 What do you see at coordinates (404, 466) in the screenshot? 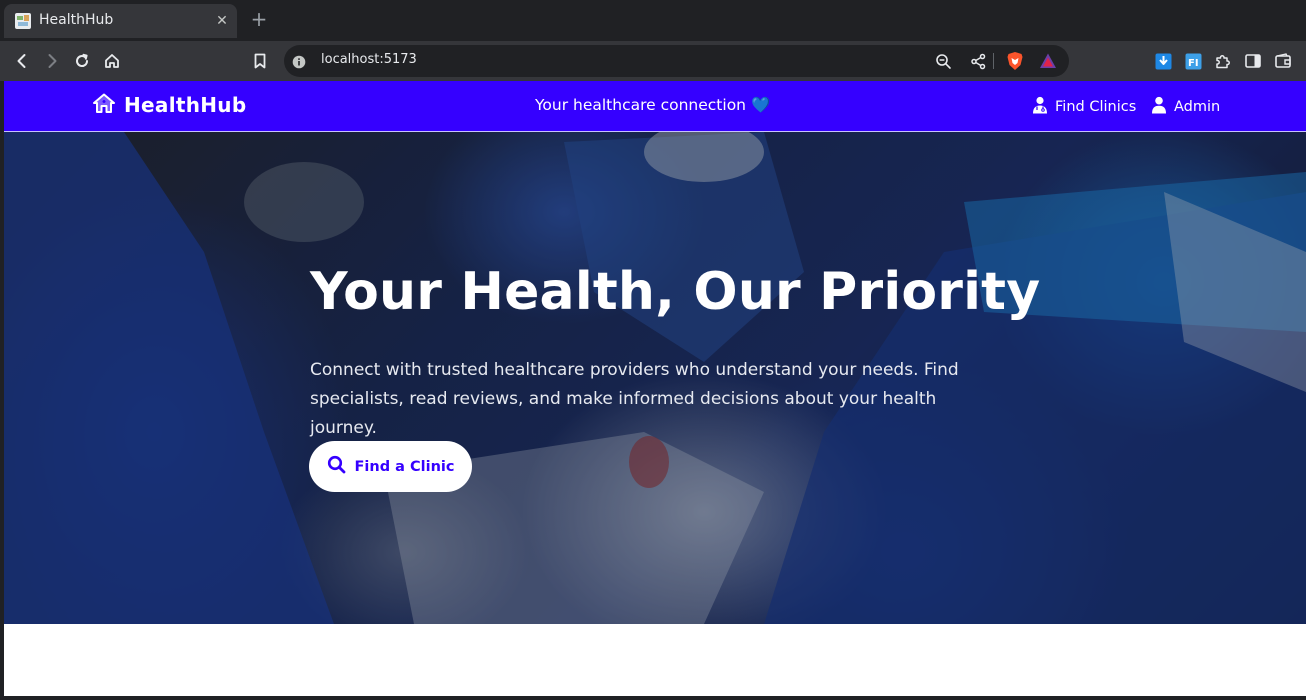
I see `find-clinic-label: Find a Clinic` at bounding box center [404, 466].